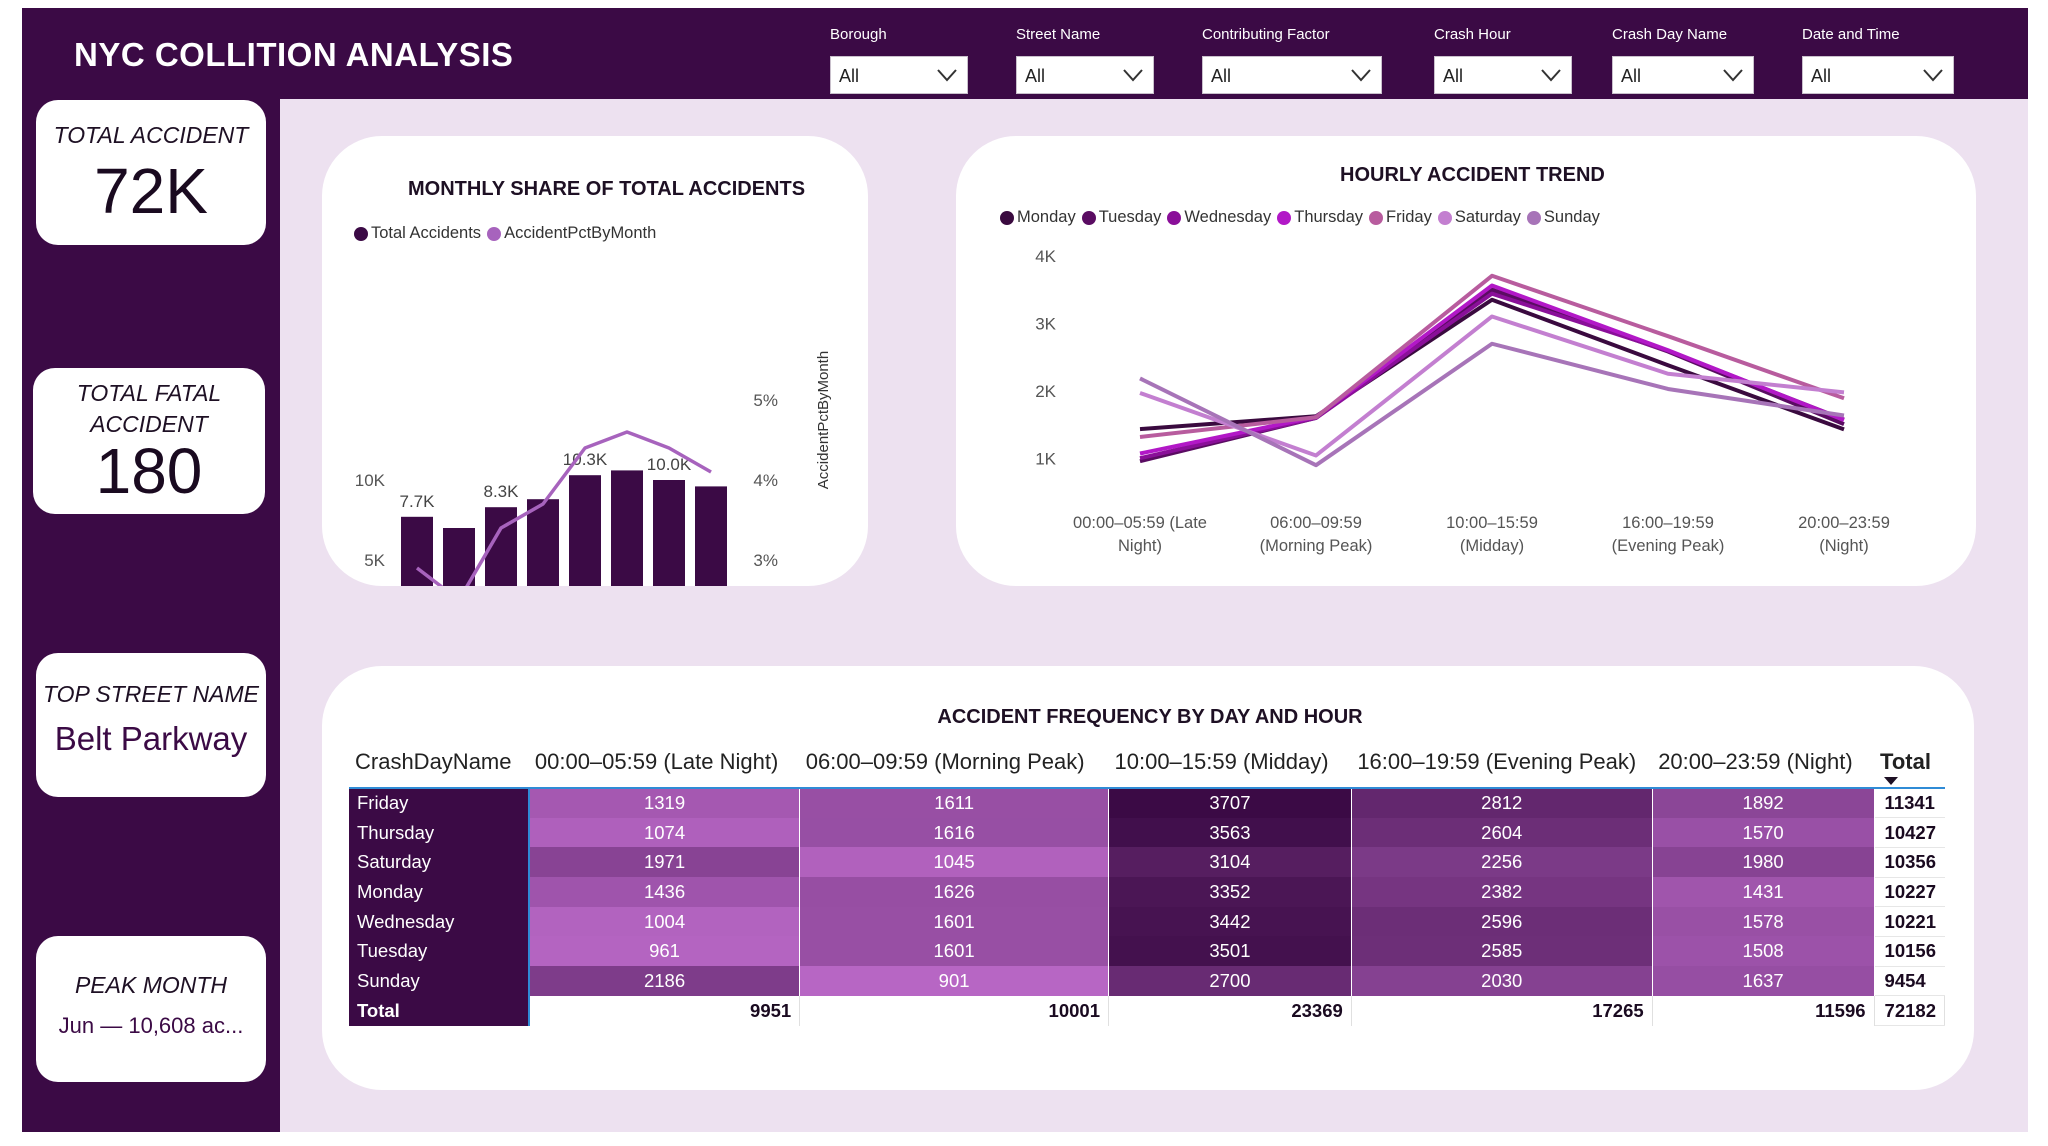 The image size is (2048, 1146). I want to click on column-total-cell: 10001, so click(954, 1010).